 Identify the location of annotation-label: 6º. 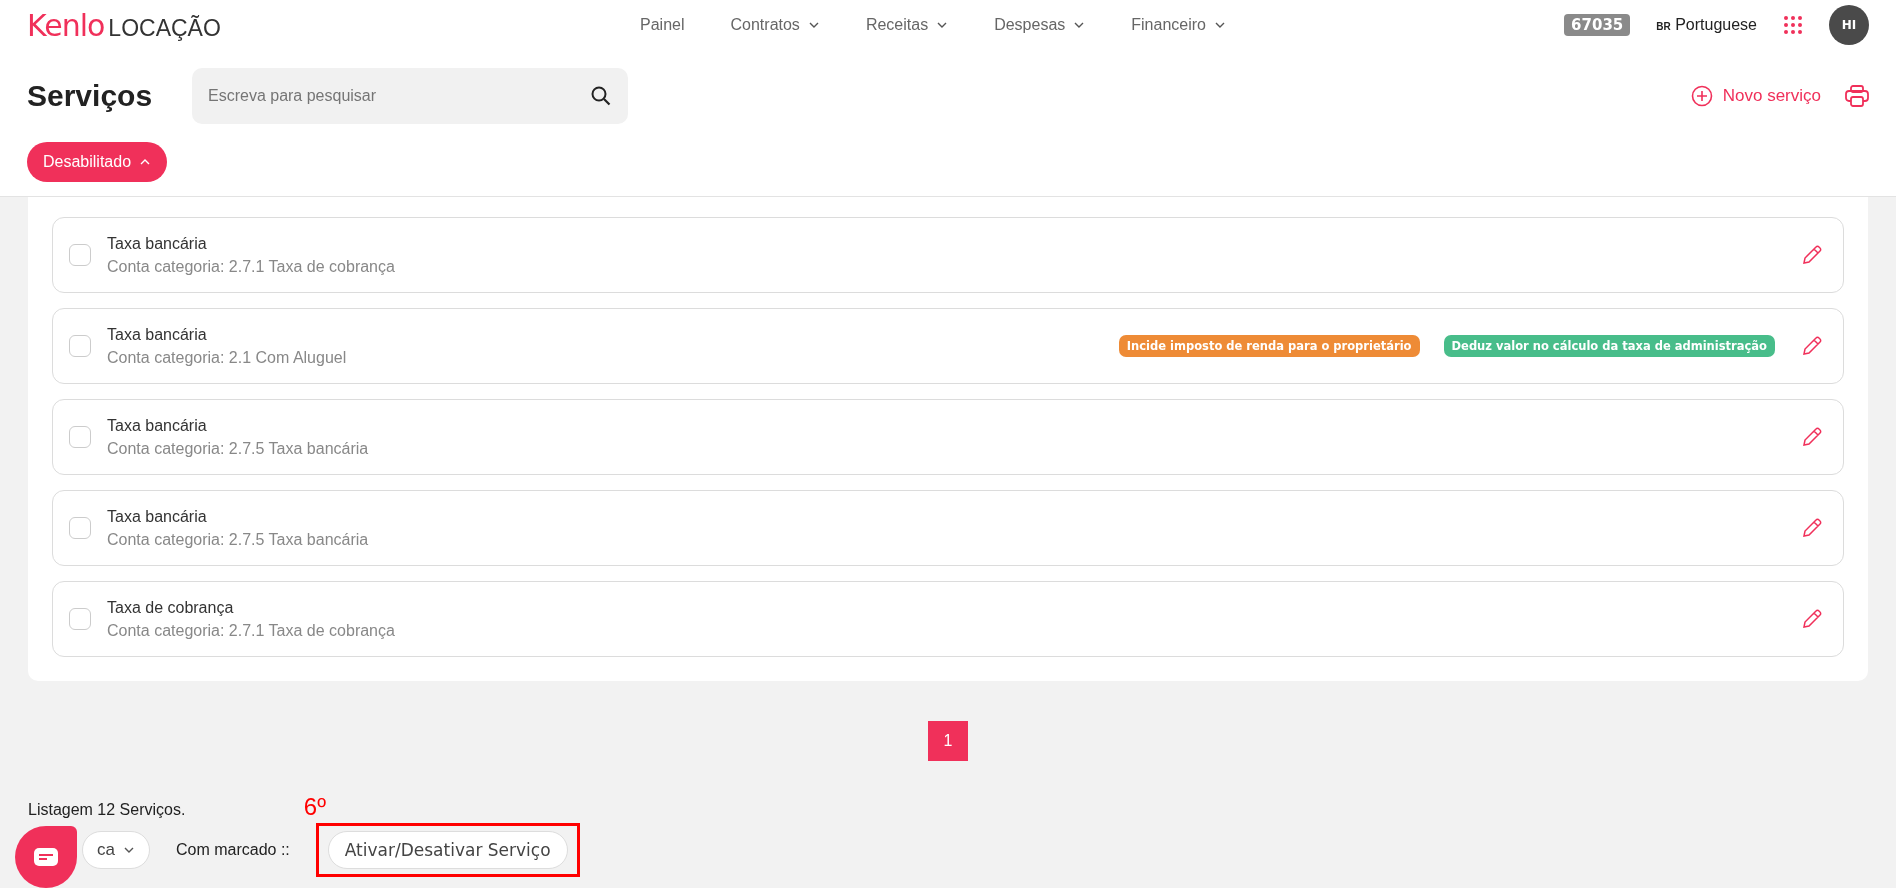
(314, 807).